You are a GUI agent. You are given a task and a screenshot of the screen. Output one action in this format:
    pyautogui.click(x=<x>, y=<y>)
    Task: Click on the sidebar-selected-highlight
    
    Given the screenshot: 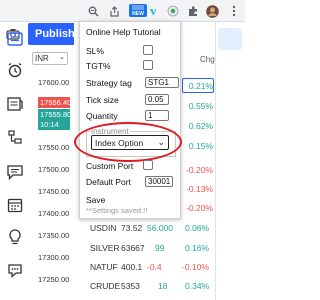 What is the action you would take?
    pyautogui.click(x=230, y=39)
    